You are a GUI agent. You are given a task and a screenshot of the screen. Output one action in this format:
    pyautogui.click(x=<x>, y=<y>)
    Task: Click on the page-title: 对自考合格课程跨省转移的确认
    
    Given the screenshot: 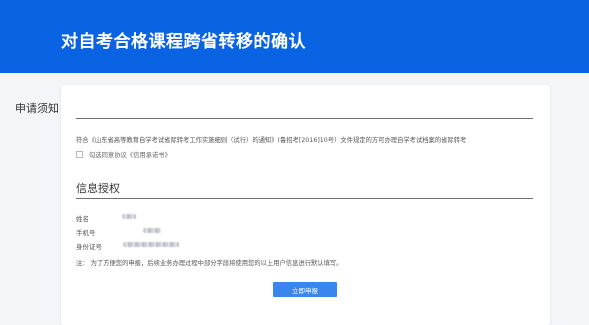 What is the action you would take?
    pyautogui.click(x=183, y=42)
    